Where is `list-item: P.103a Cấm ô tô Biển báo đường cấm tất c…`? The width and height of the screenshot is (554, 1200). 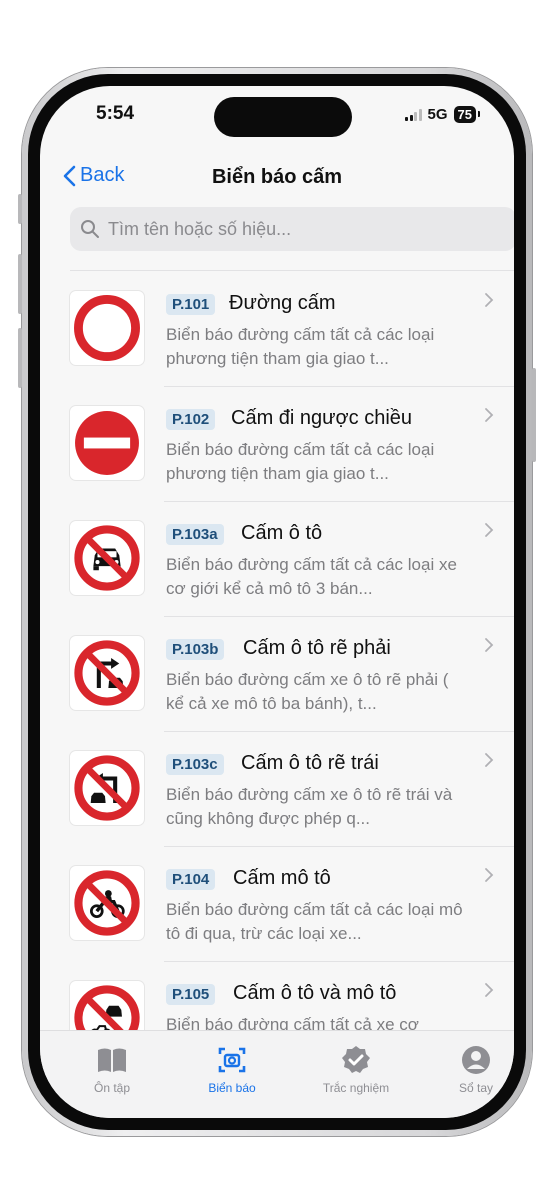
list-item: P.103a Cấm ô tô Biển báo đường cấm tất c… is located at coordinates (277, 559).